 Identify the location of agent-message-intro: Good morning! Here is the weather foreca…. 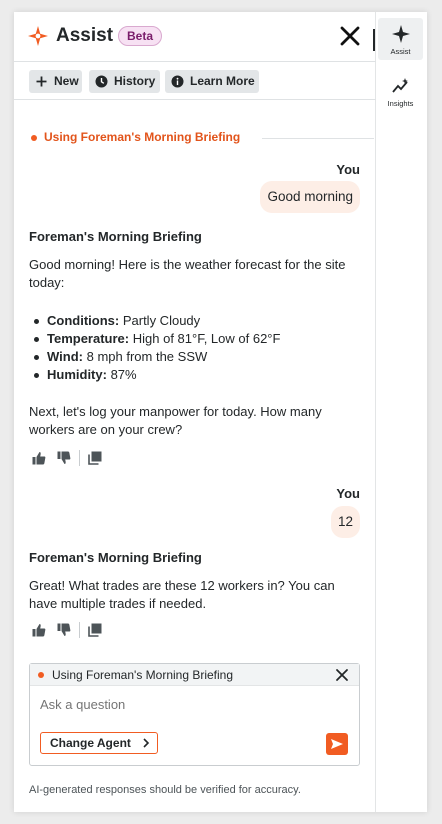
(187, 273).